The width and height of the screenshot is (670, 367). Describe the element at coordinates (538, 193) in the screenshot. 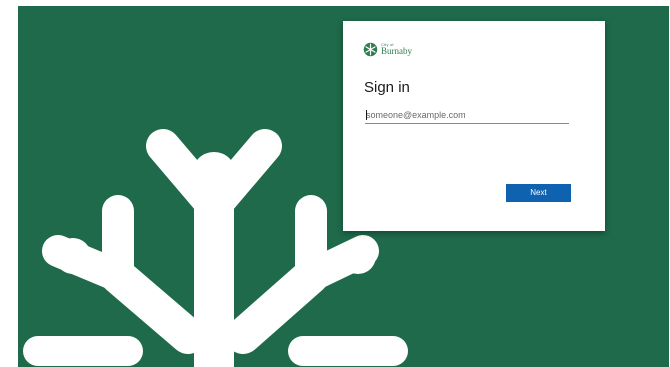

I see `next-button: Next` at that location.